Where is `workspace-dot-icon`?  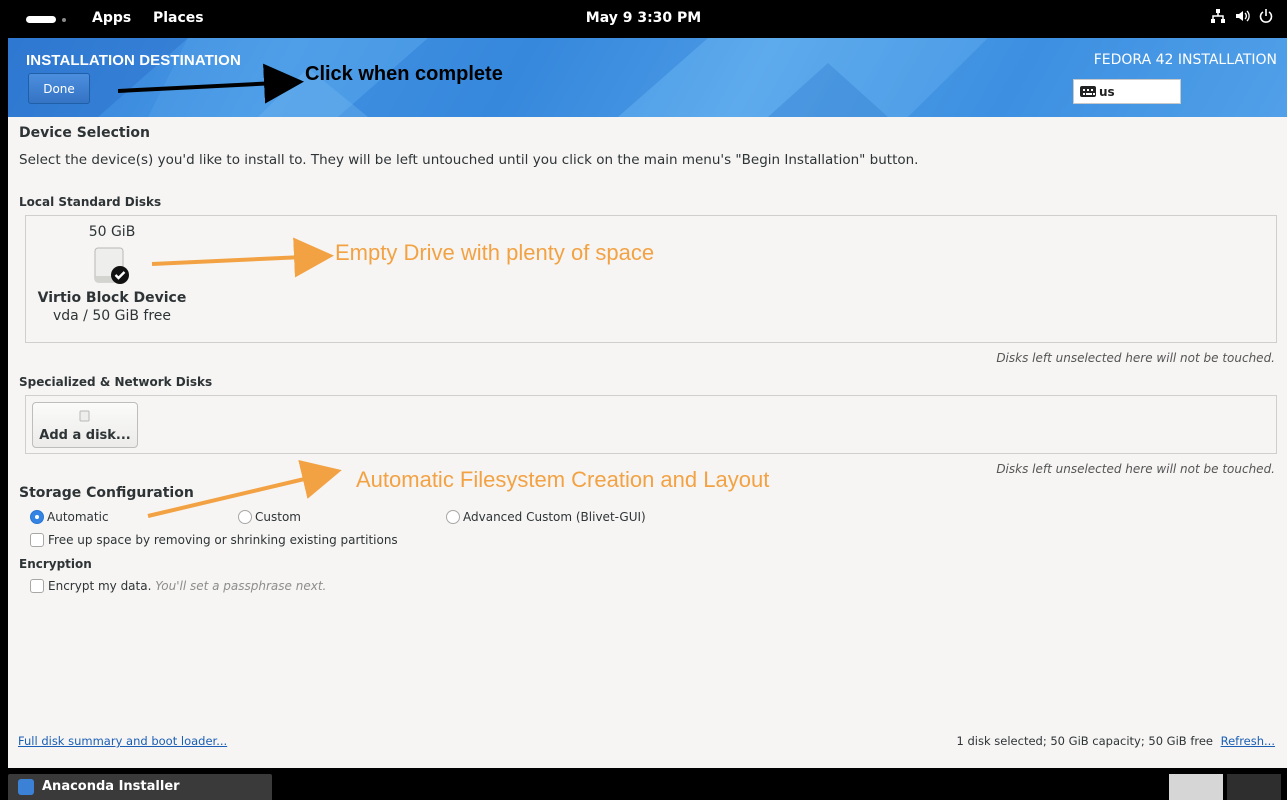
workspace-dot-icon is located at coordinates (64, 20).